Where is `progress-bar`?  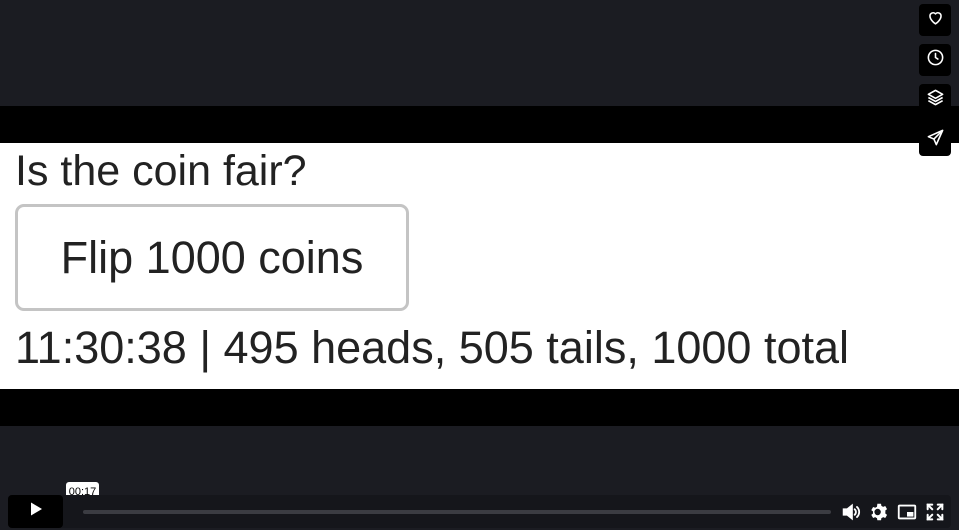
progress-bar is located at coordinates (457, 512).